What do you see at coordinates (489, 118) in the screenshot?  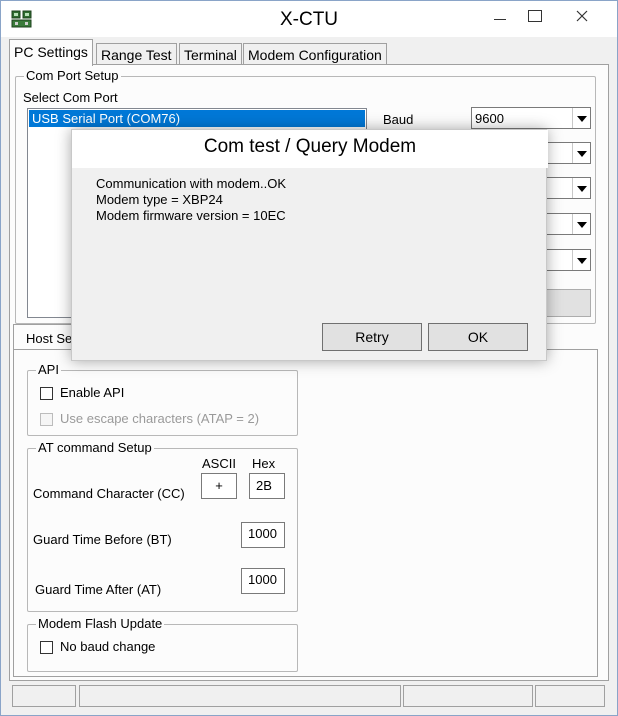 I see `baud-value: 9600` at bounding box center [489, 118].